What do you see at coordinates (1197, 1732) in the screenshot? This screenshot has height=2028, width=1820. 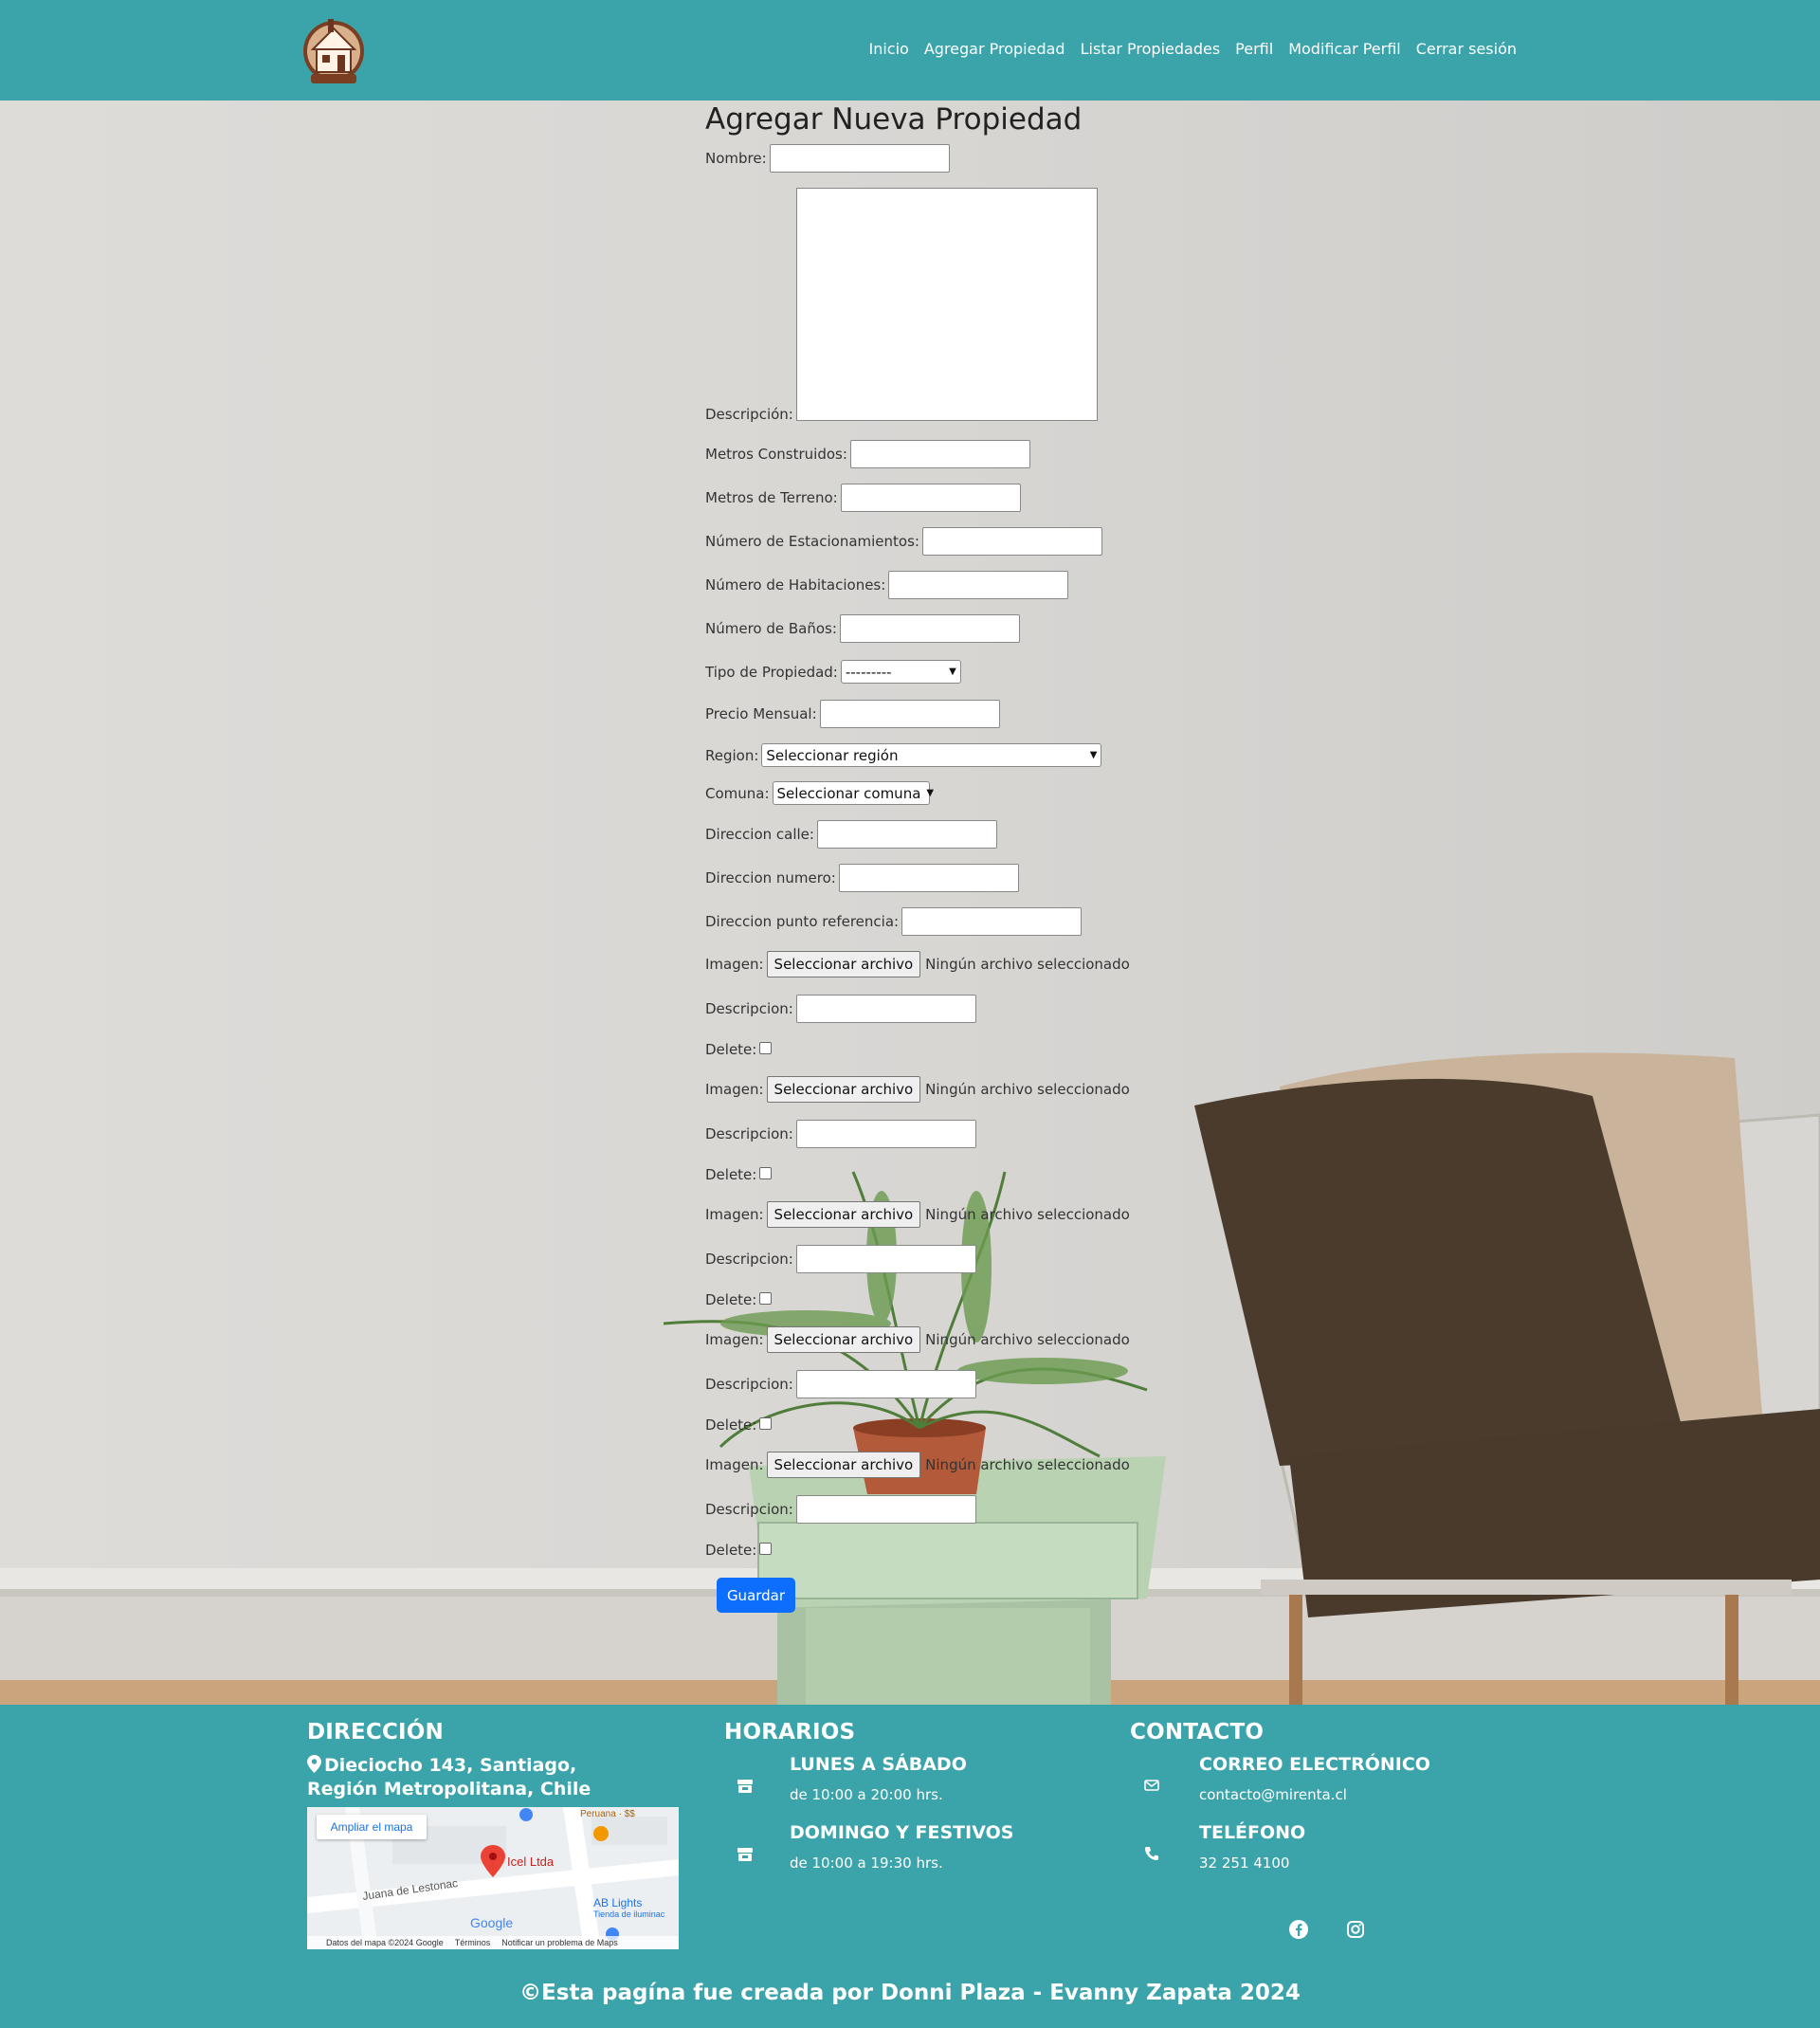 I see `contacto-heading: CONTACTO` at bounding box center [1197, 1732].